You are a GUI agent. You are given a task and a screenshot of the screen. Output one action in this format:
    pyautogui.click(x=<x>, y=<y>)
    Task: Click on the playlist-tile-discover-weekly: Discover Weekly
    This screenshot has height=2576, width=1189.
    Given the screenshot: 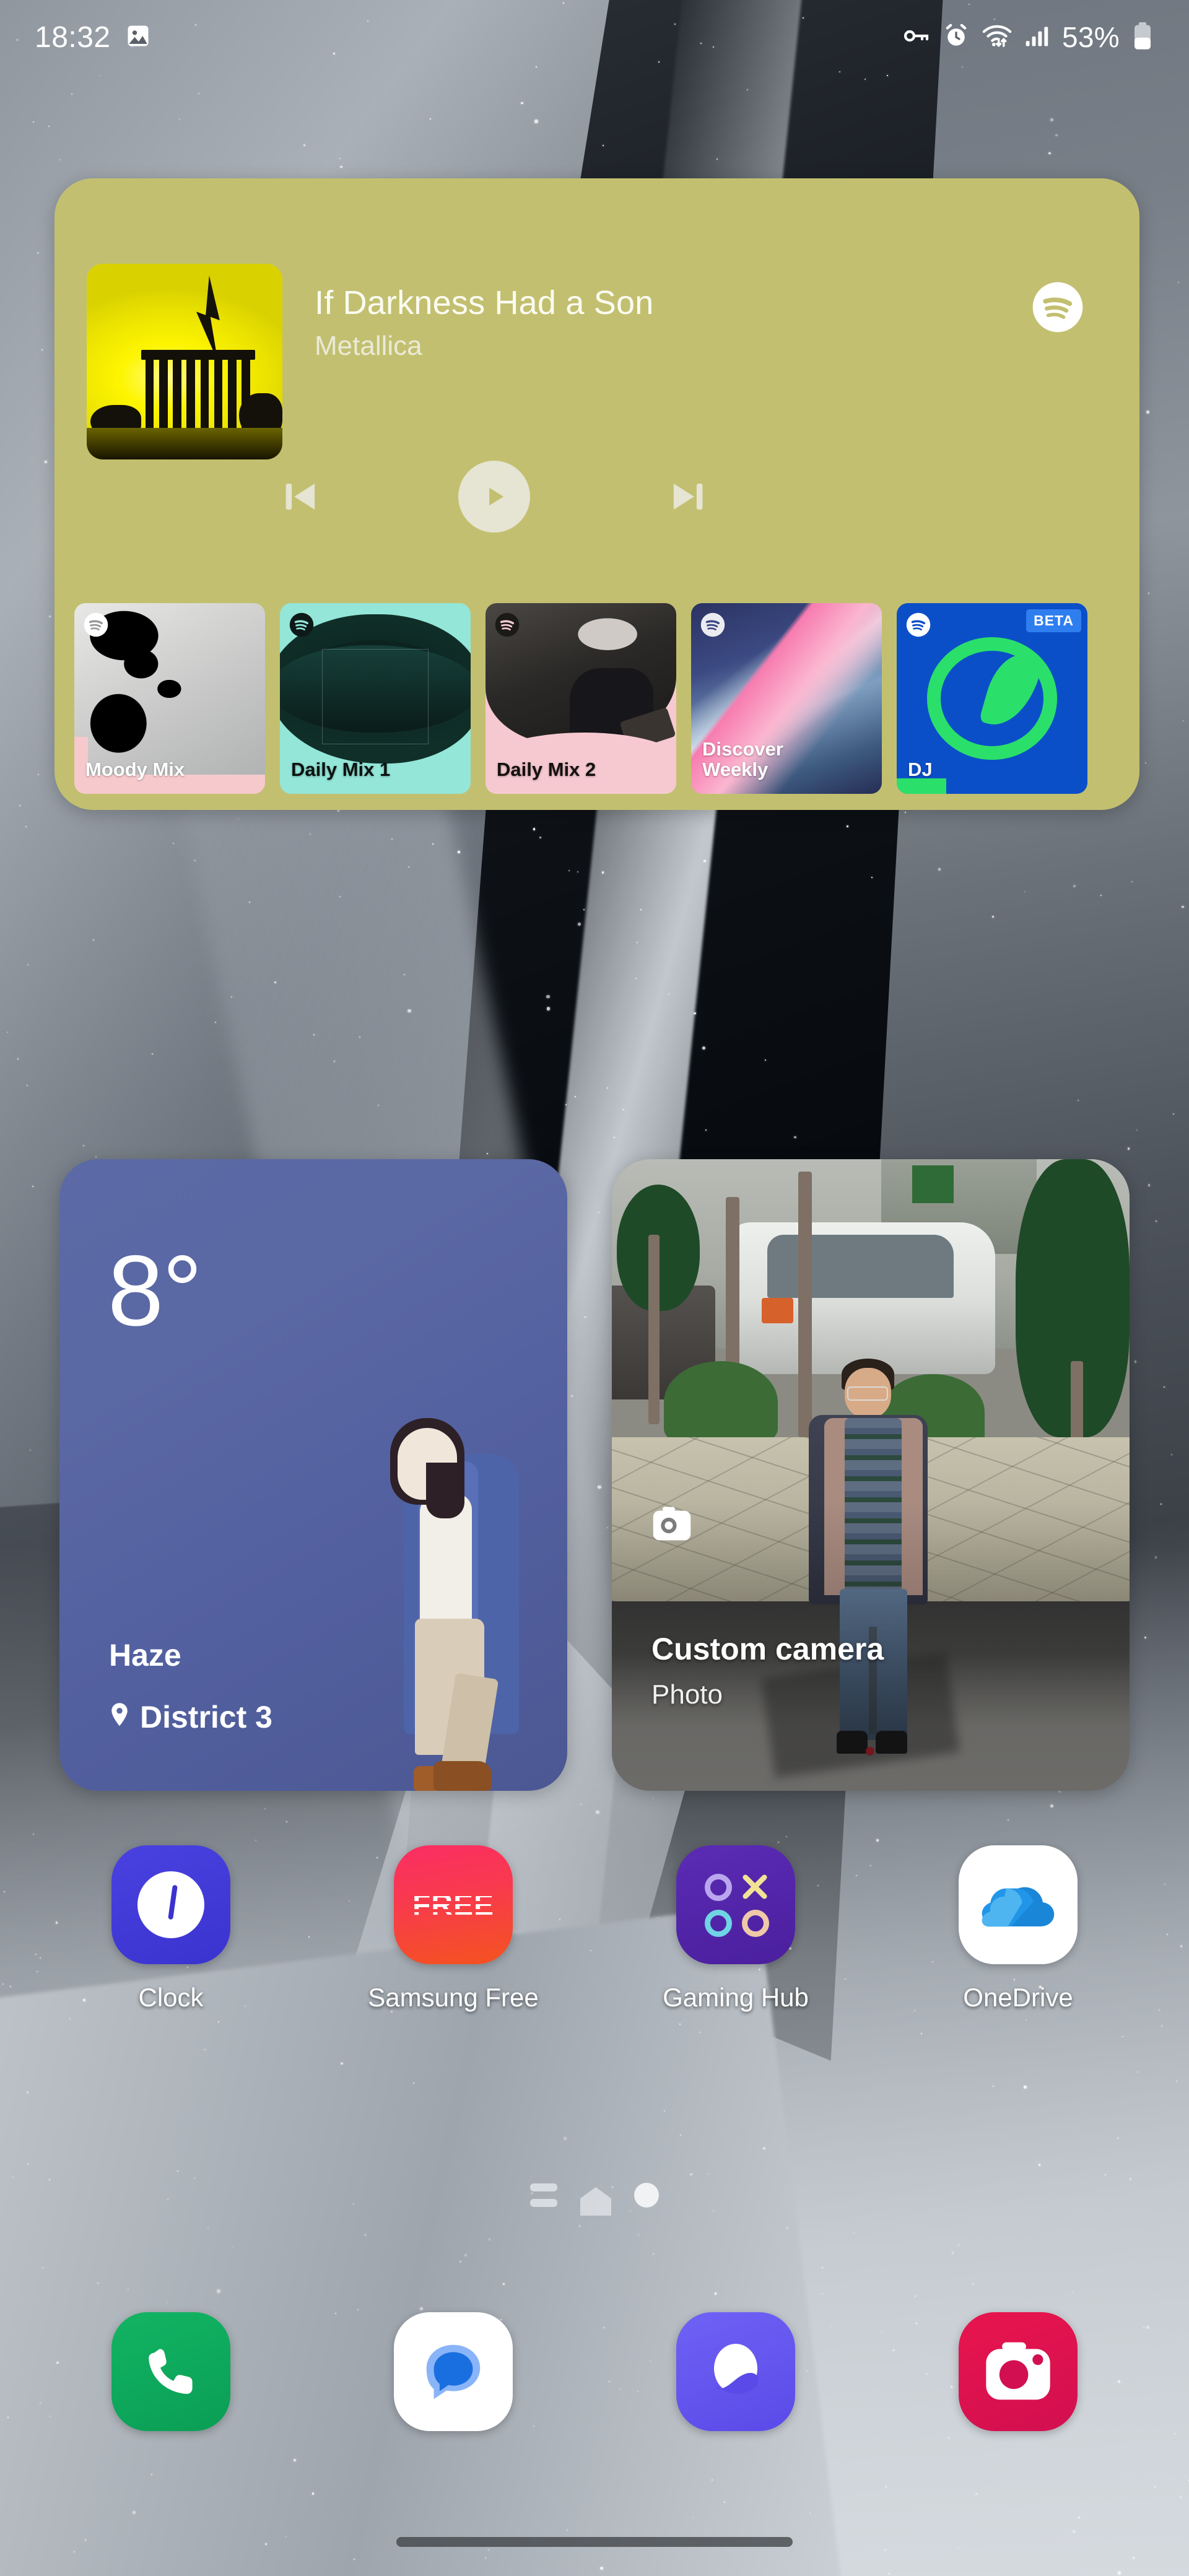 What is the action you would take?
    pyautogui.click(x=786, y=698)
    